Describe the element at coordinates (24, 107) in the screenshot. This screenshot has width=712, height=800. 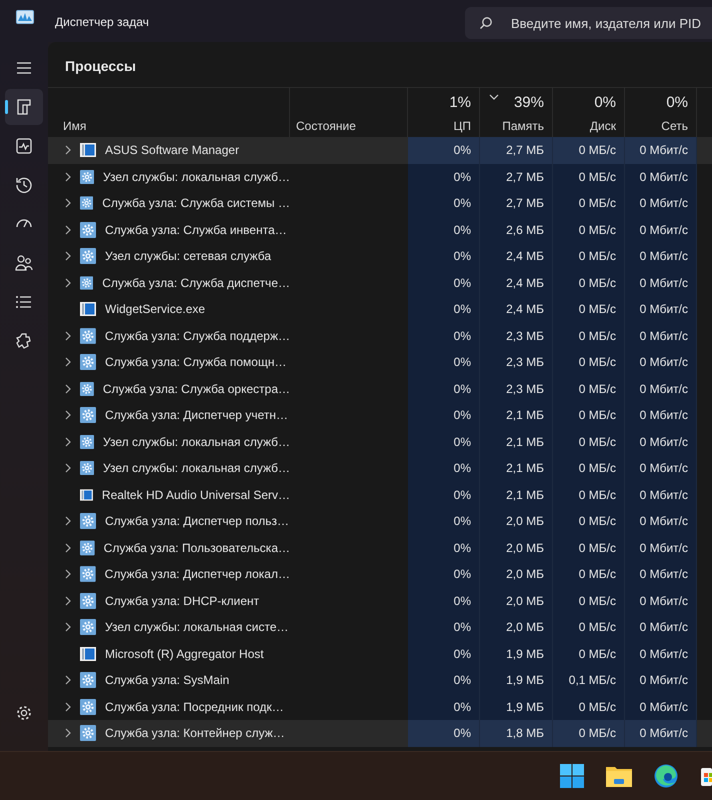
I see `processes-tab` at that location.